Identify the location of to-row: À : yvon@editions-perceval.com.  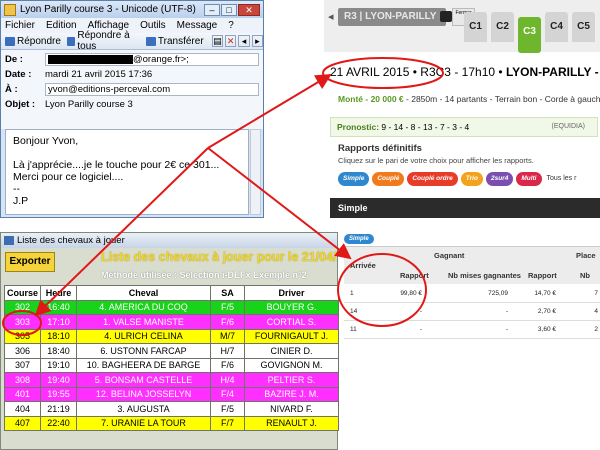
(132, 89).